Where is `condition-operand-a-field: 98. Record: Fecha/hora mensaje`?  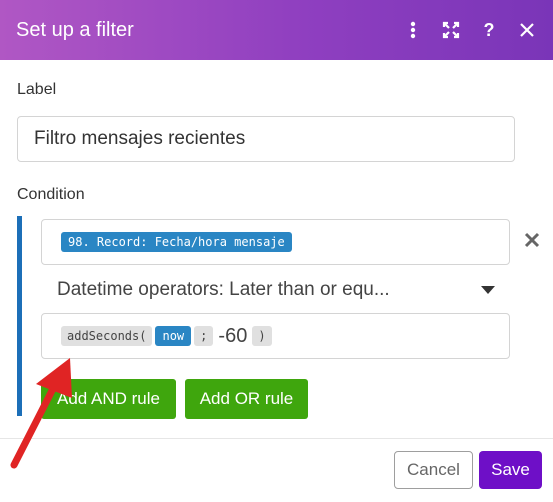
condition-operand-a-field: 98. Record: Fecha/hora mensaje is located at coordinates (275, 242).